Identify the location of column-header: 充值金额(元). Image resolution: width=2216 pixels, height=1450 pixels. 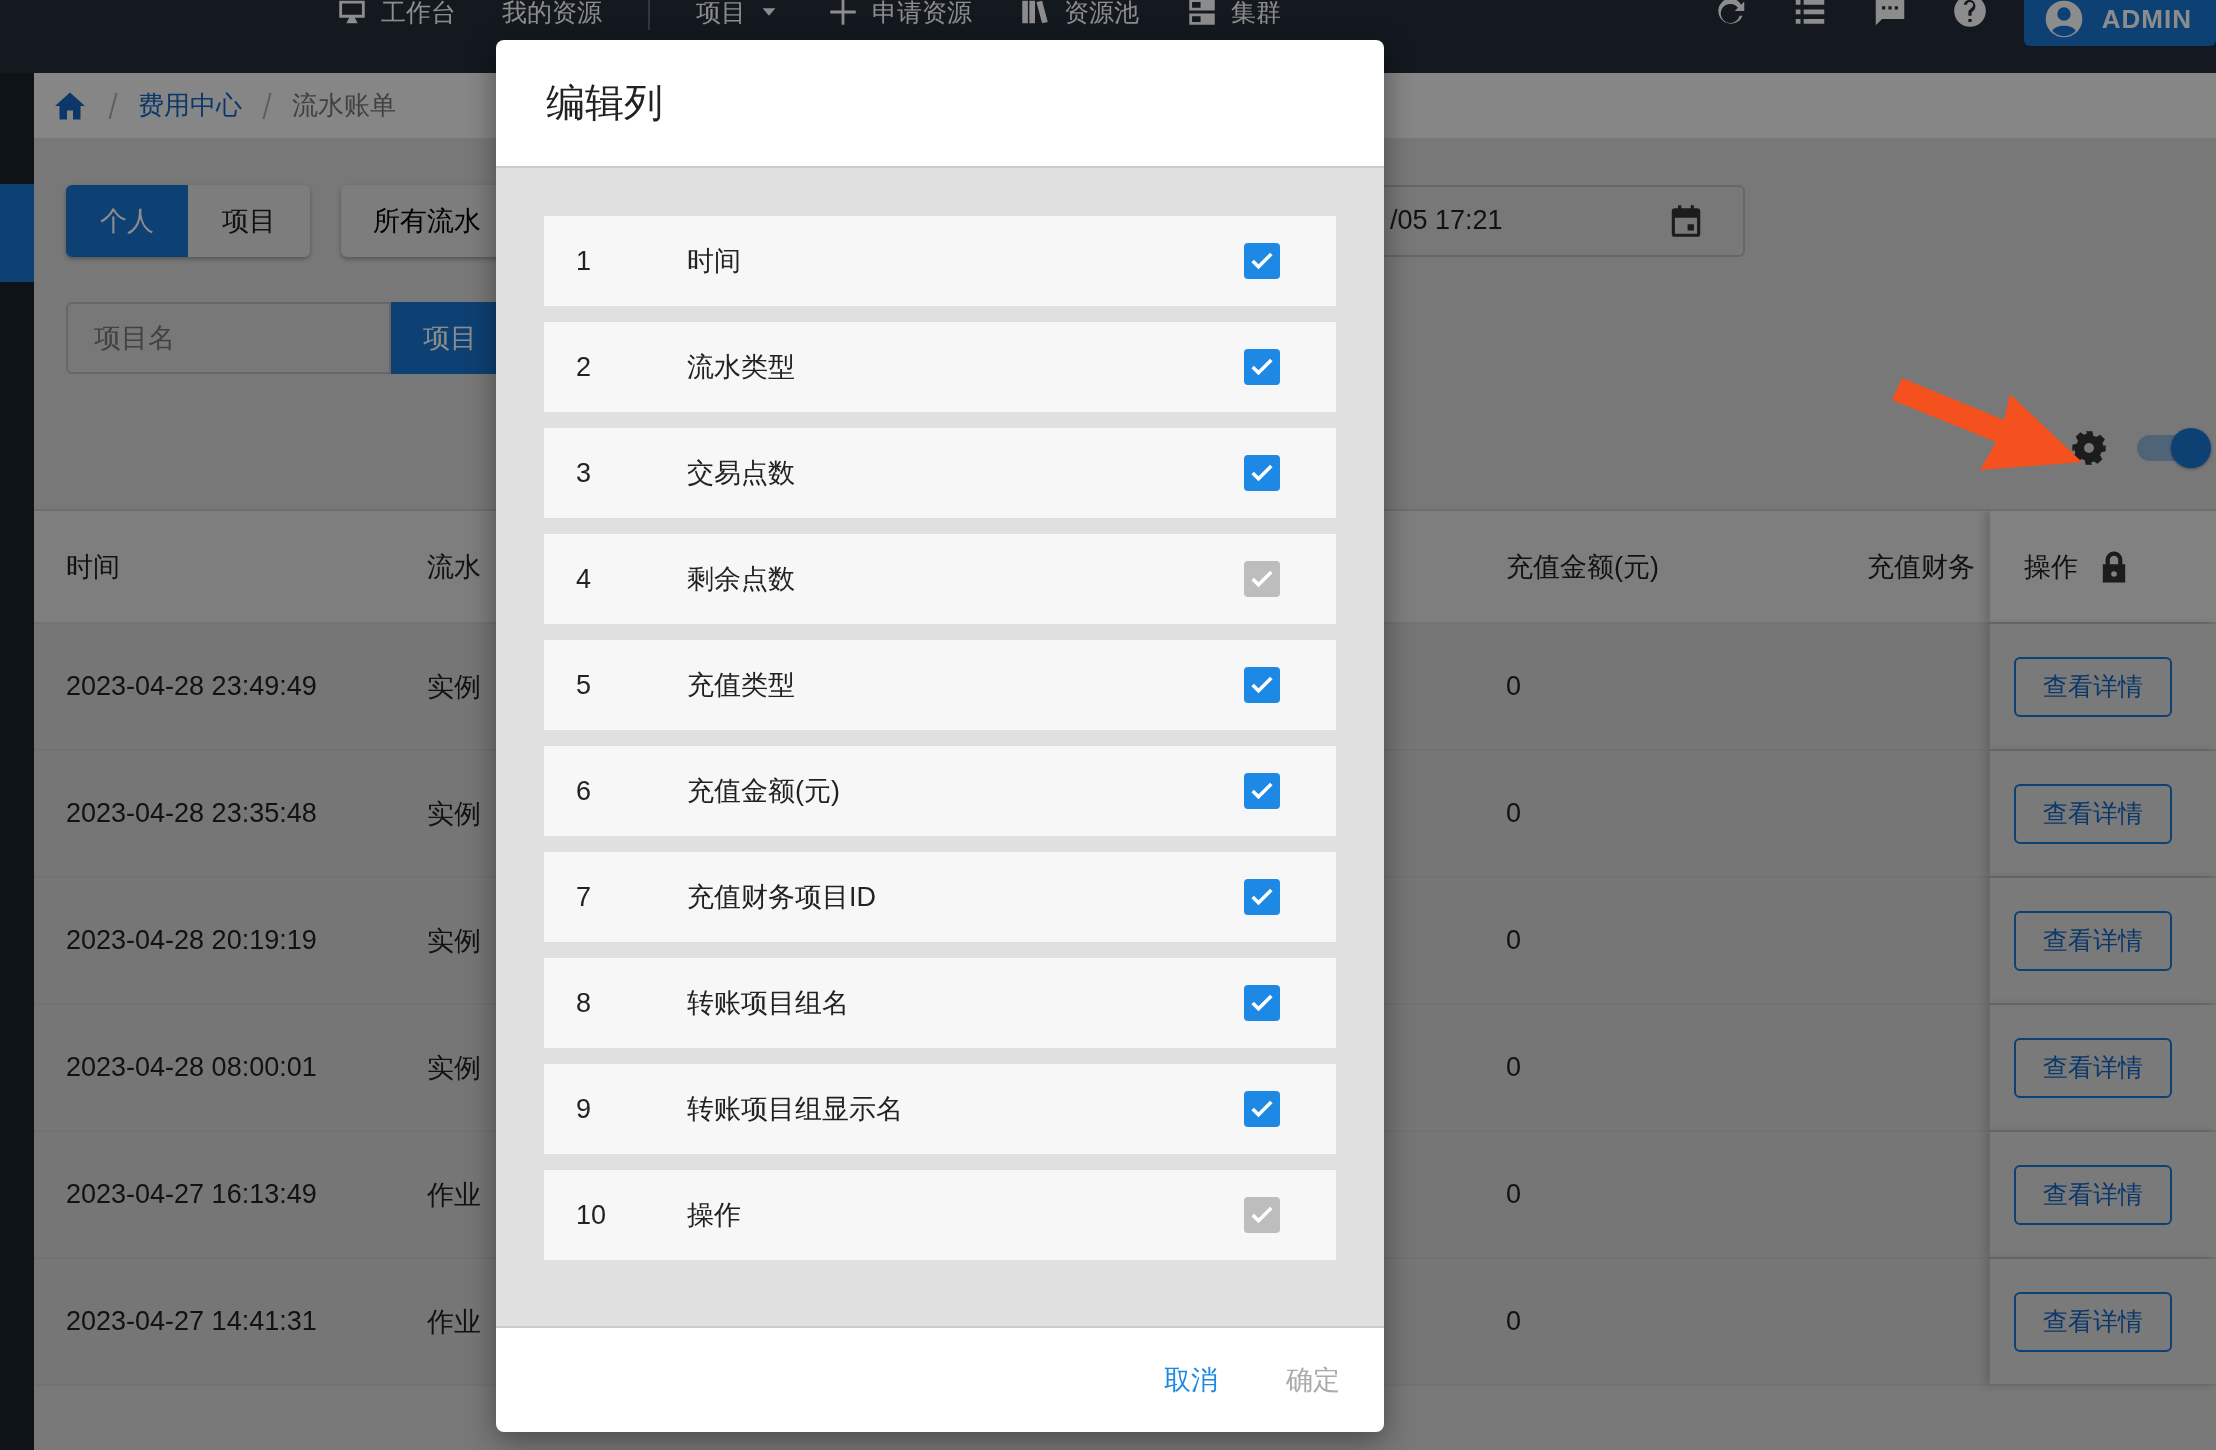
(1582, 567).